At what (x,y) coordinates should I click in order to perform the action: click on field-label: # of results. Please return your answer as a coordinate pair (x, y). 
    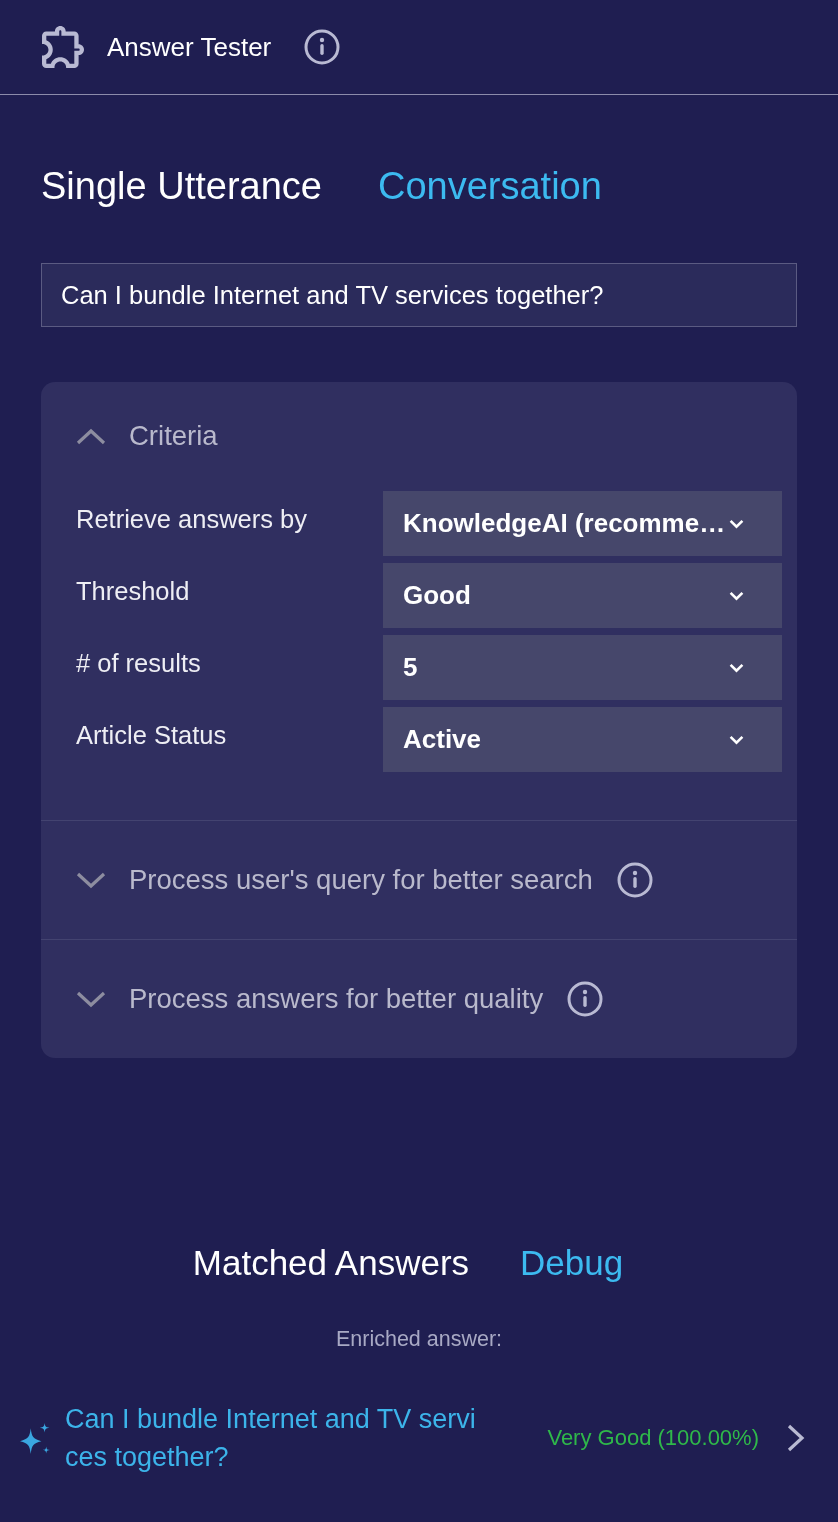
    Looking at the image, I should click on (139, 663).